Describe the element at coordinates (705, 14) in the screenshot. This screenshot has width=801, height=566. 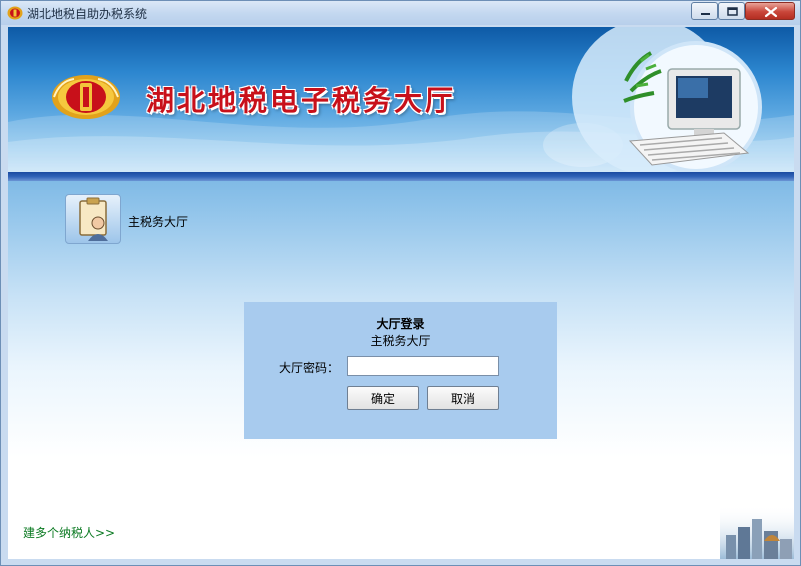
I see `minimize-icon` at that location.